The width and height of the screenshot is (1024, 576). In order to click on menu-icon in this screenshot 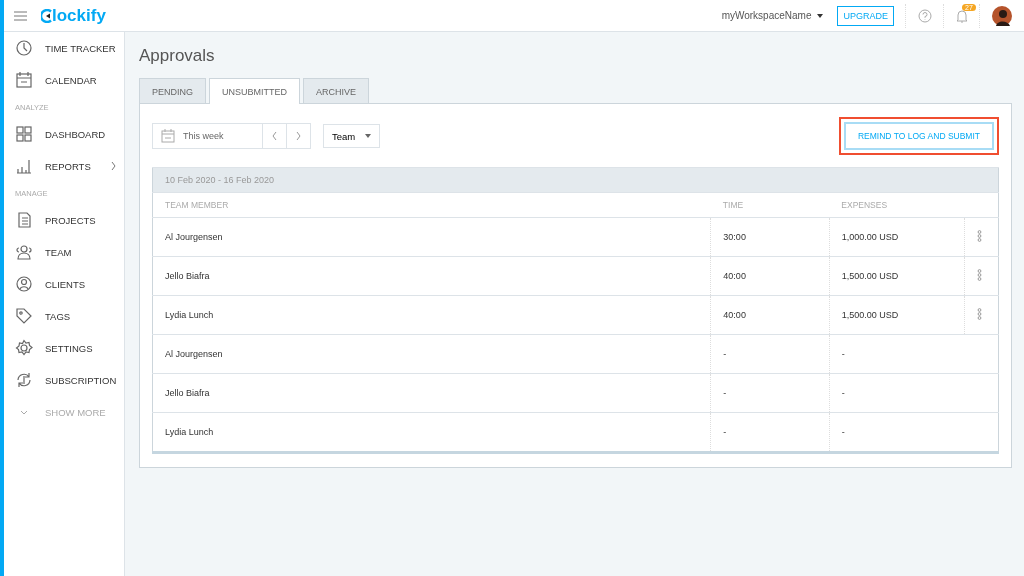, I will do `click(20, 15)`.